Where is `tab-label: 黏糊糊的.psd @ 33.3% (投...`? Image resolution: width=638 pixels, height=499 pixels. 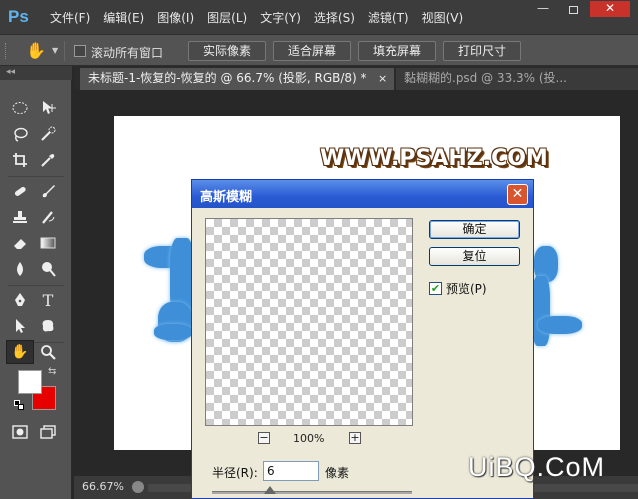
tab-label: 黏糊糊的.psd @ 33.3% (投... is located at coordinates (485, 78).